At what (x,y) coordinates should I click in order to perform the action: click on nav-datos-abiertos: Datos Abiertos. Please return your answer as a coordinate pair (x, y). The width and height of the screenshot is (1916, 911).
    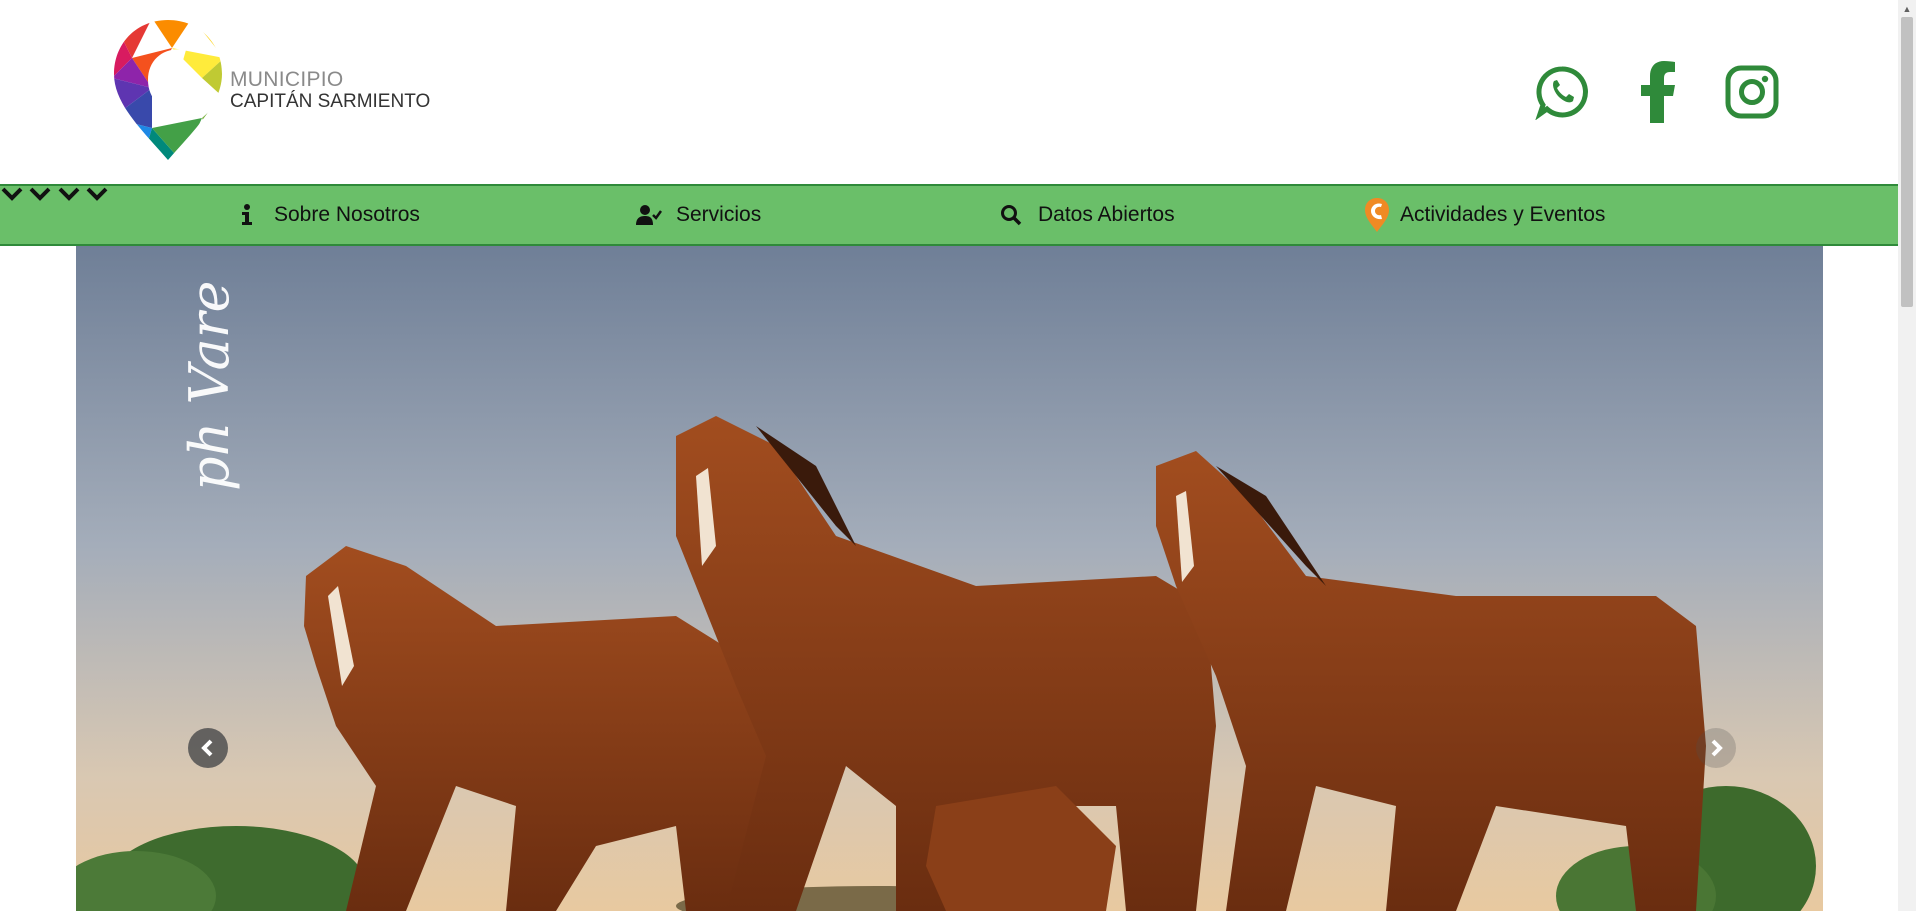
    Looking at the image, I should click on (1086, 215).